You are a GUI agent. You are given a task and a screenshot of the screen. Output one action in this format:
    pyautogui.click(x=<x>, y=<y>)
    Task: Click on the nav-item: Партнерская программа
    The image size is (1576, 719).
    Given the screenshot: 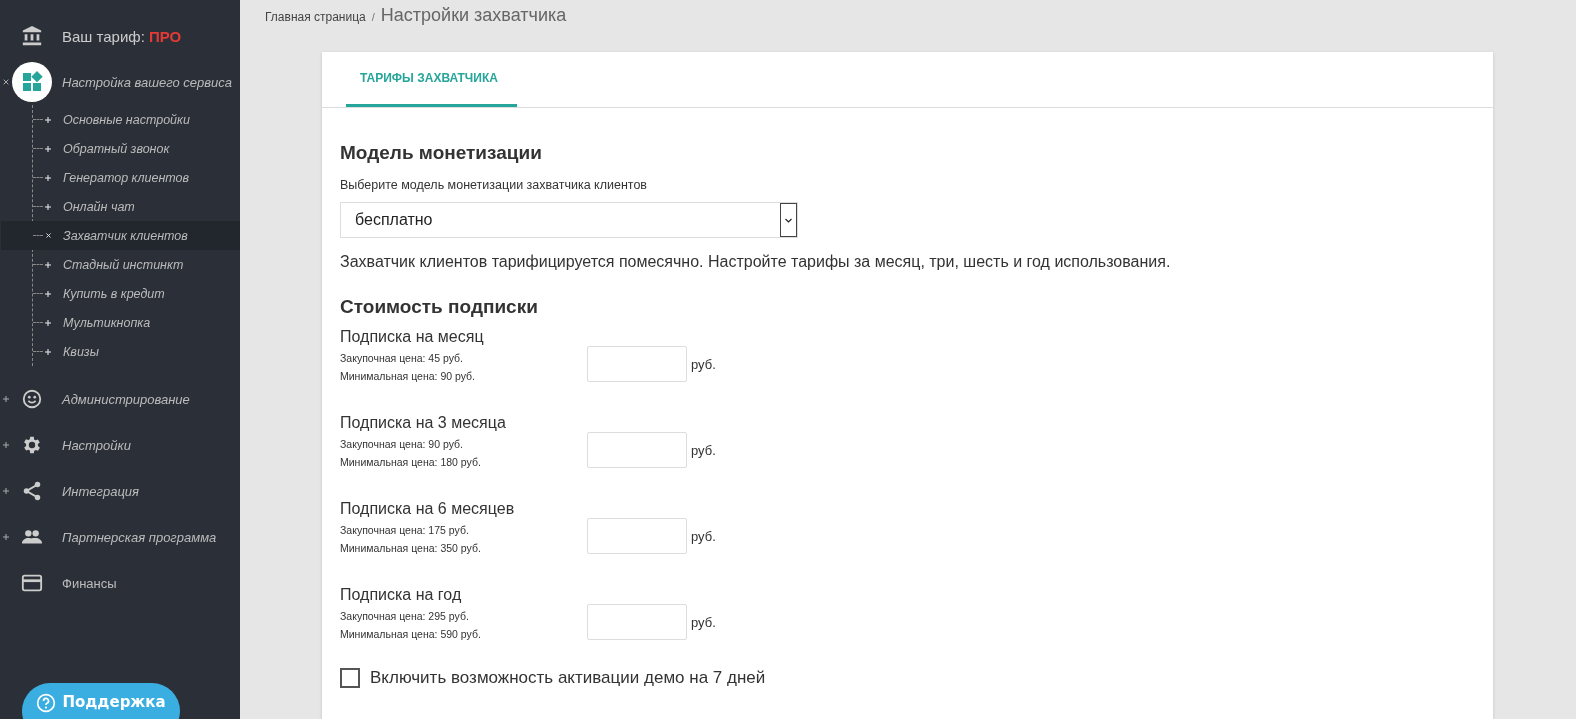 What is the action you would take?
    pyautogui.click(x=139, y=537)
    